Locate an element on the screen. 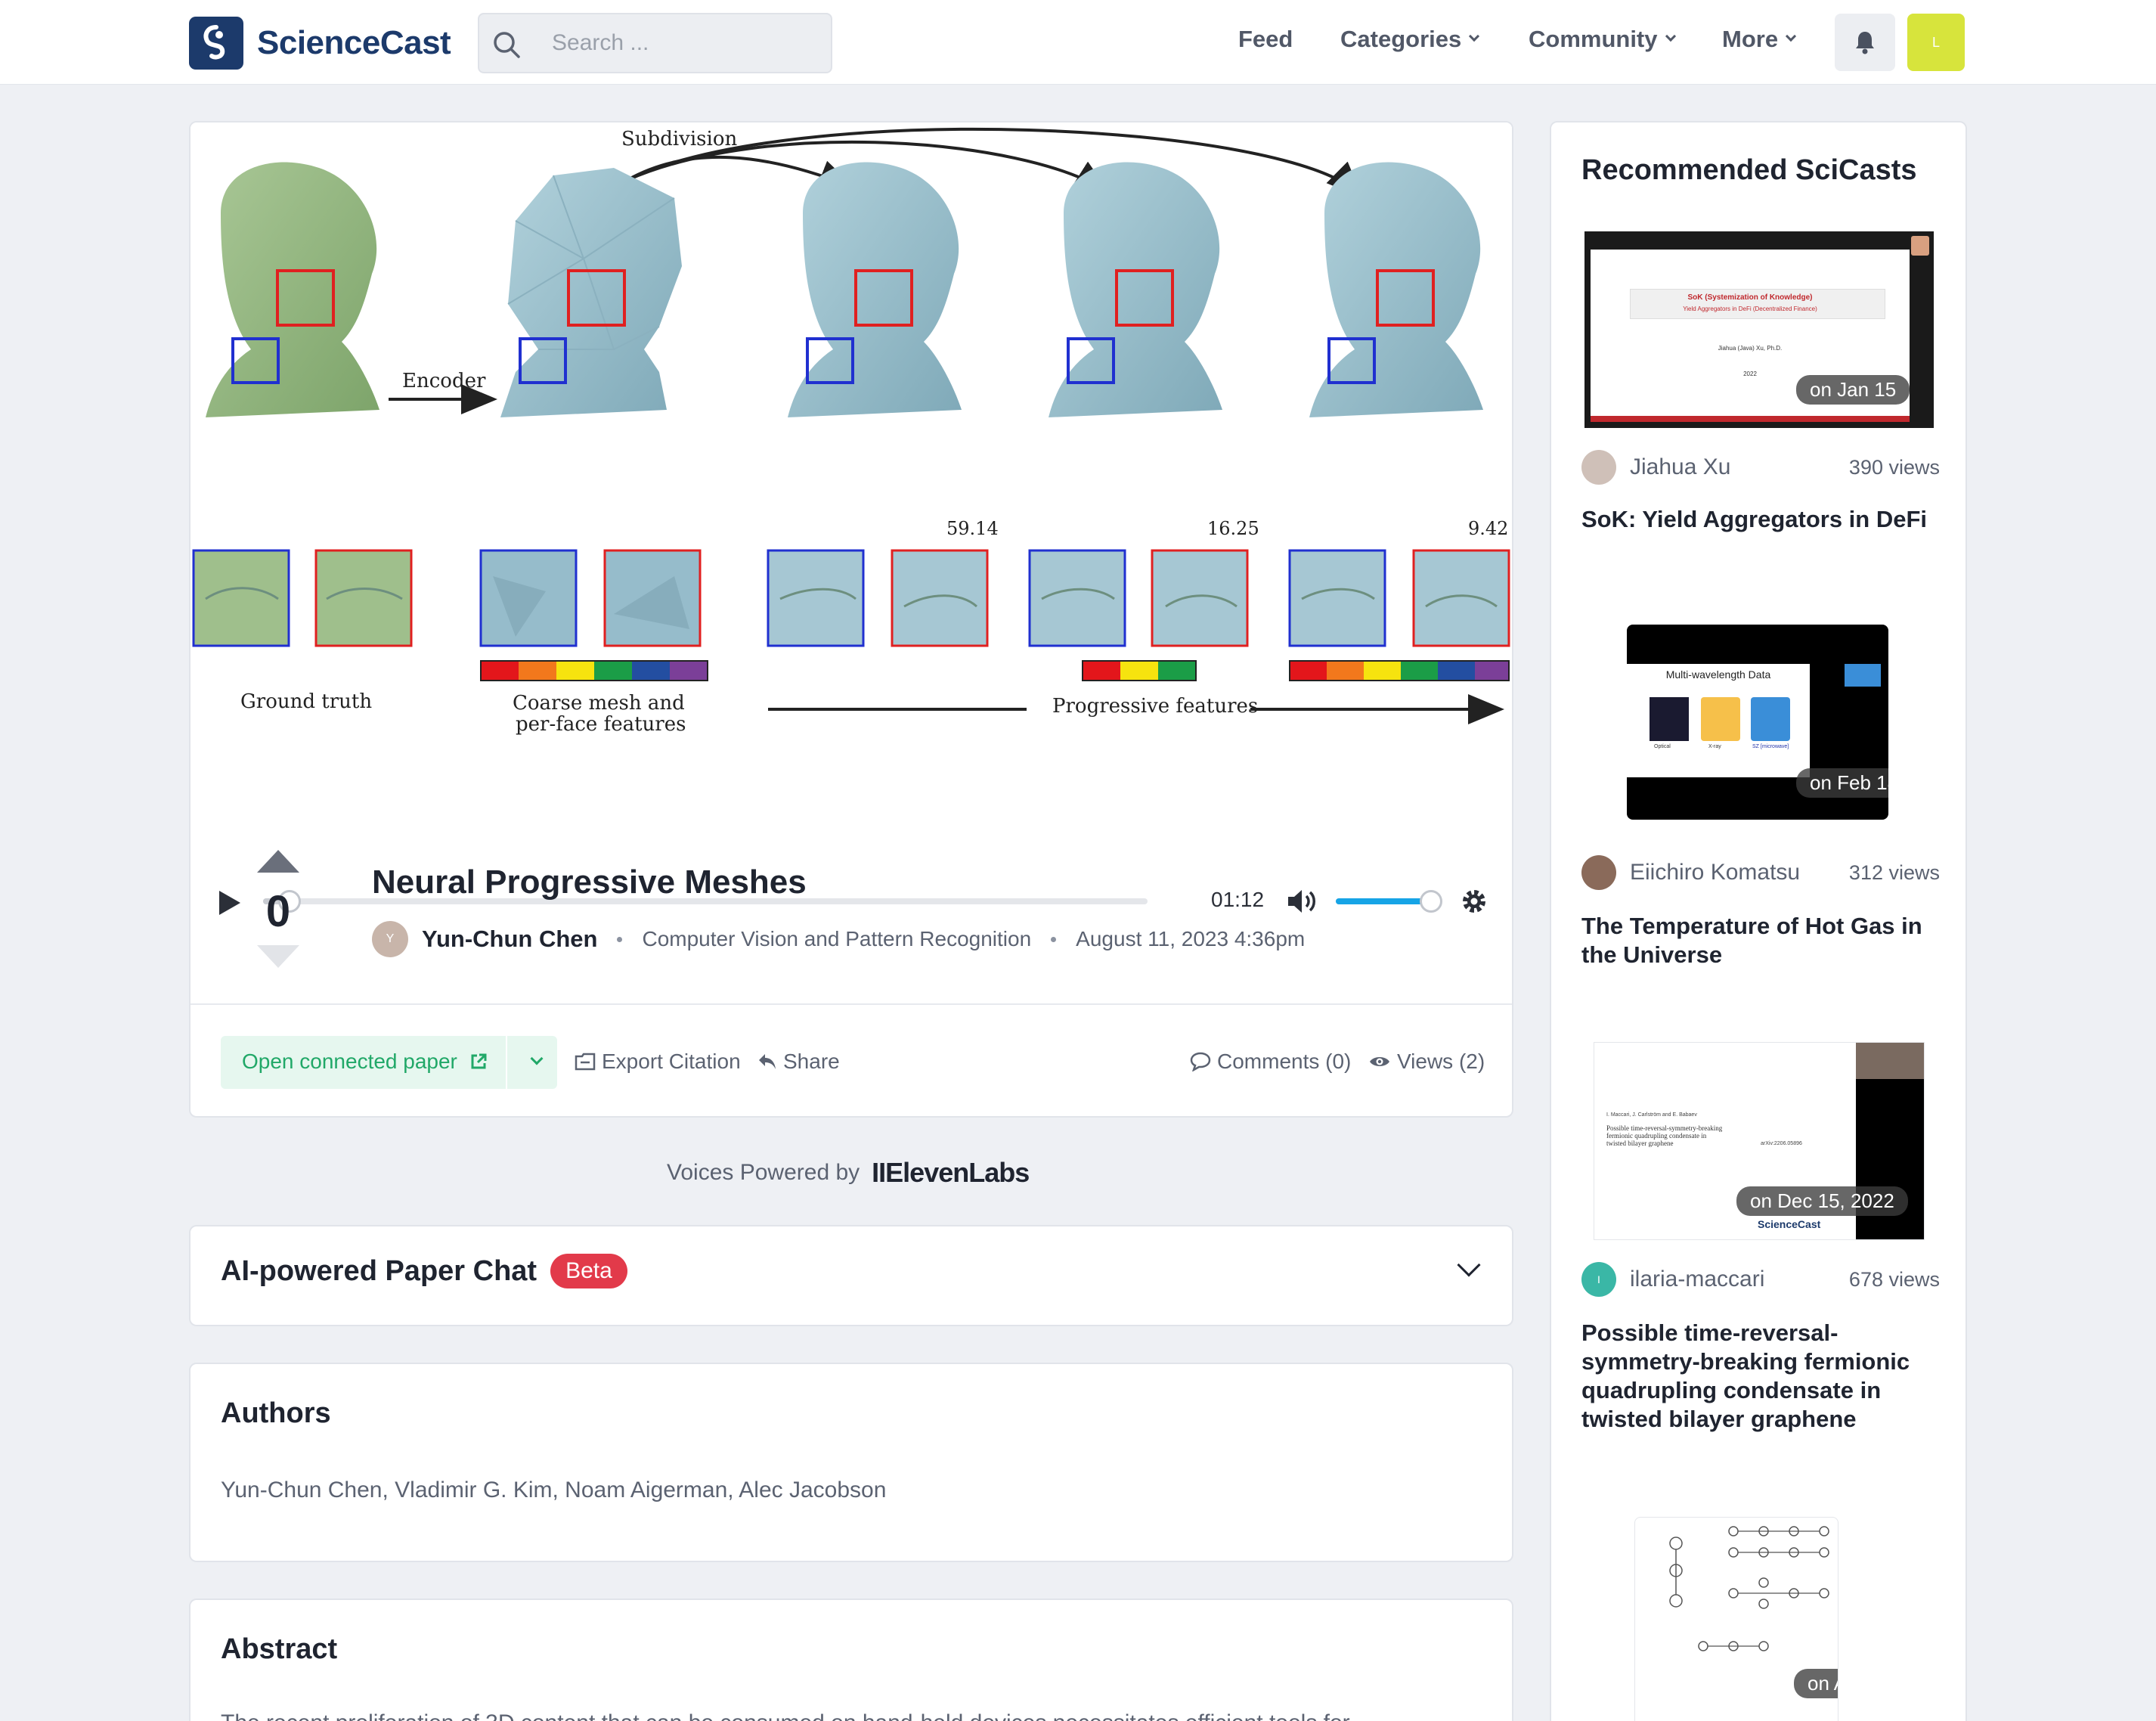 Image resolution: width=2156 pixels, height=1721 pixels. fig-value-1: 59.14 is located at coordinates (972, 528).